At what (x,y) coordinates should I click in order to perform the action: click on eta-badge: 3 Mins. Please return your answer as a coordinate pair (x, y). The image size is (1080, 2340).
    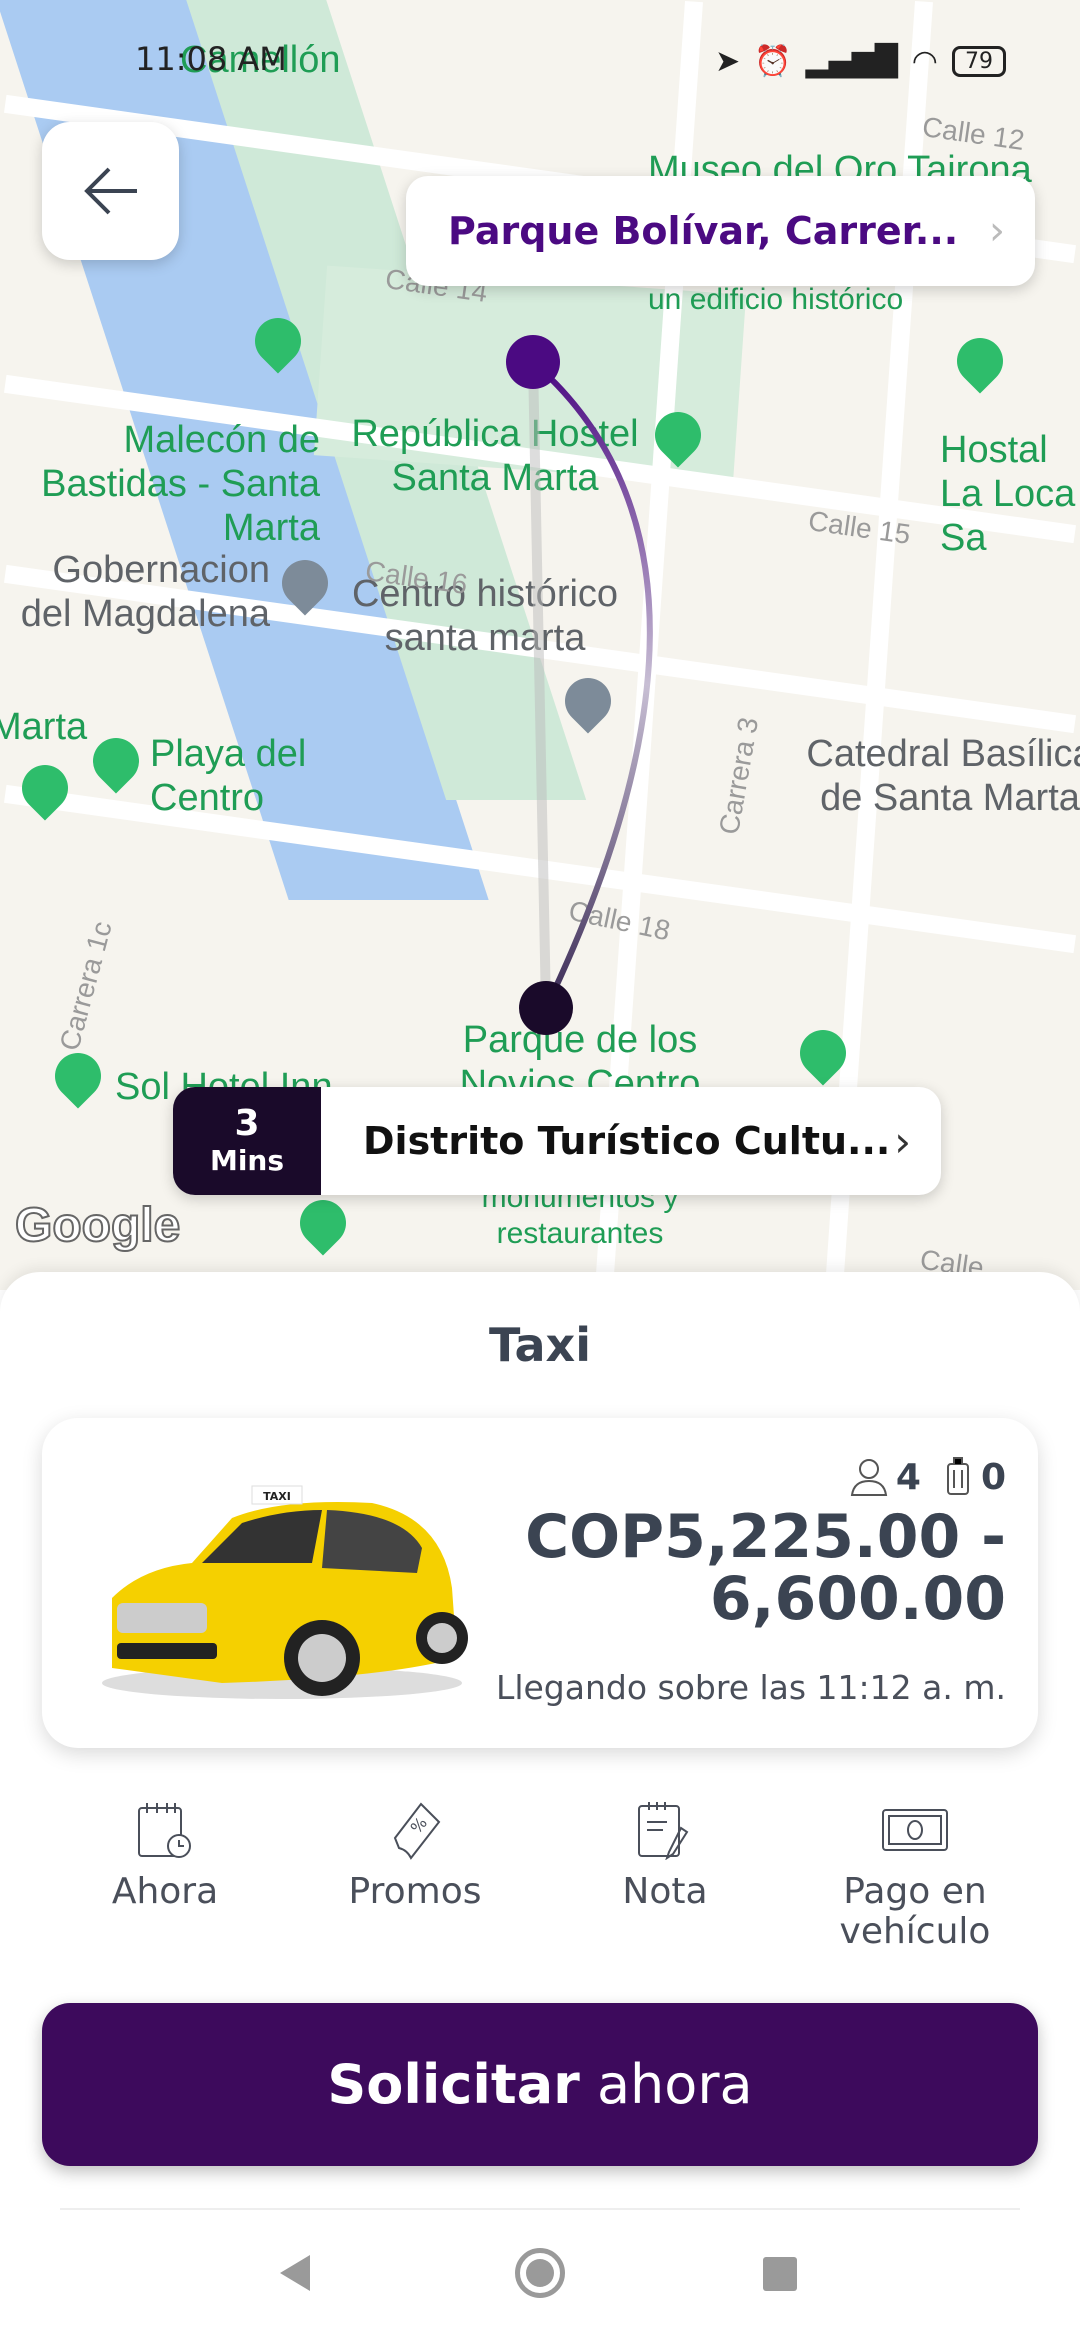
    Looking at the image, I should click on (247, 1141).